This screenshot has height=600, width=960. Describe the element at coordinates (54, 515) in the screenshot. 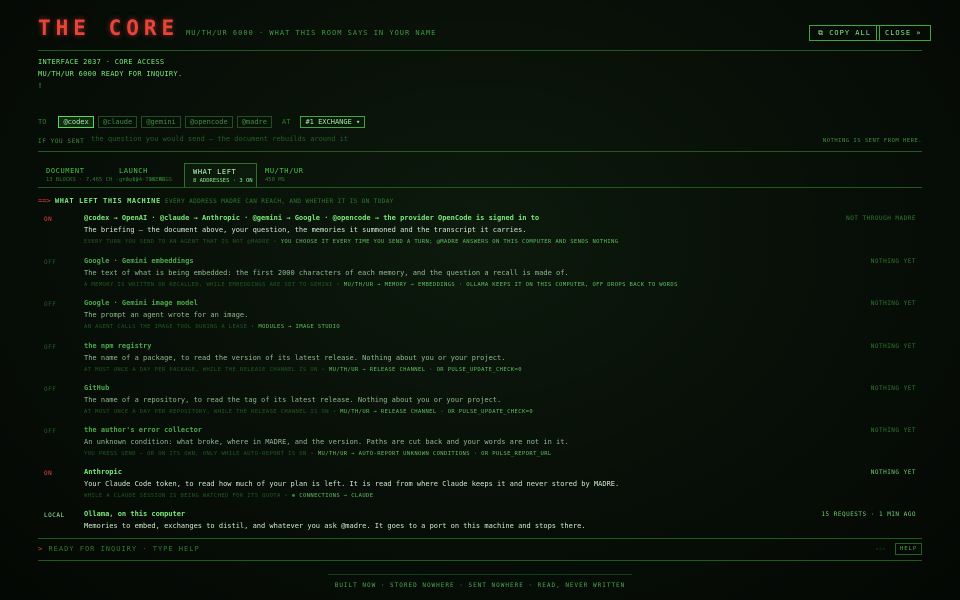

I see `status-badge: LOCAL` at that location.